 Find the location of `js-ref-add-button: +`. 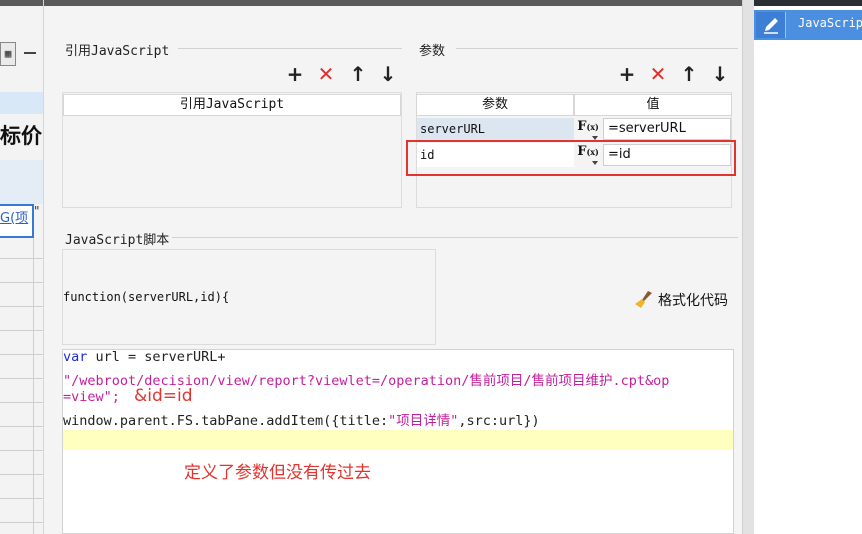

js-ref-add-button: + is located at coordinates (295, 74).